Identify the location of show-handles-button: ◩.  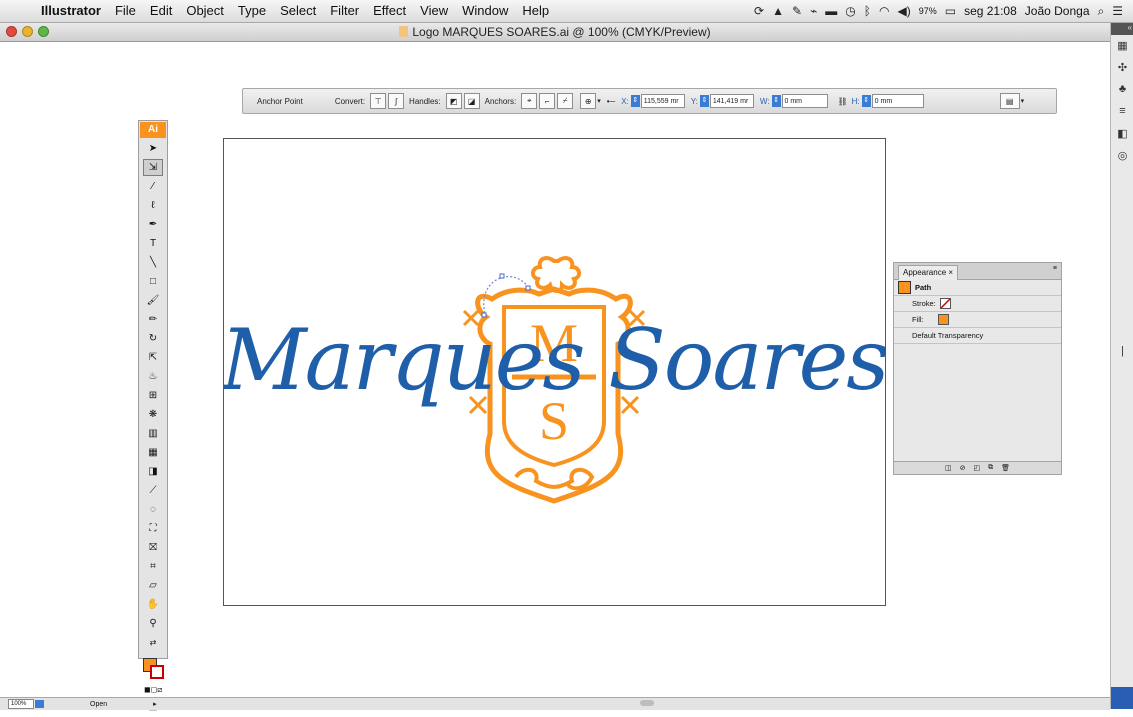
(453, 101).